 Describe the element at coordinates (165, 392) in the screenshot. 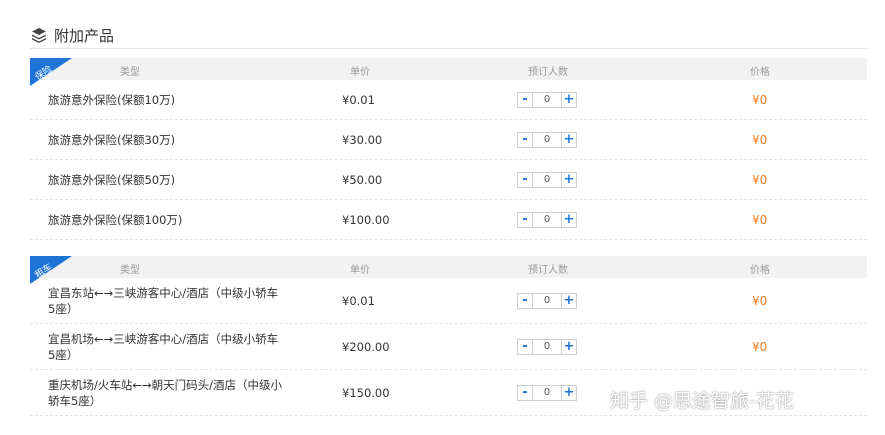

I see `product-name: 重庆机场/火车站←→朝天门码头/酒店（中级小轿车5座）` at that location.